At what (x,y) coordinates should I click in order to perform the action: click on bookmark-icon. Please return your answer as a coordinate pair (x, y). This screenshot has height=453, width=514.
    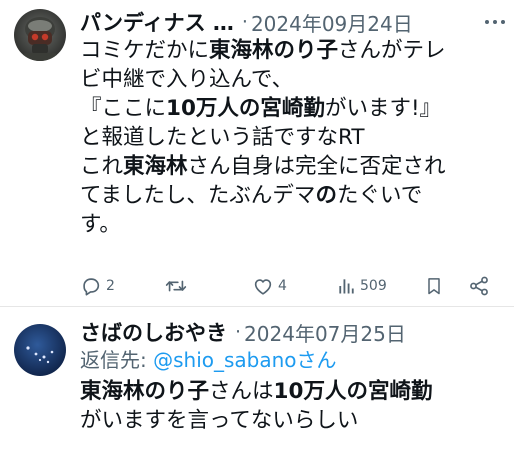
    Looking at the image, I should click on (434, 286).